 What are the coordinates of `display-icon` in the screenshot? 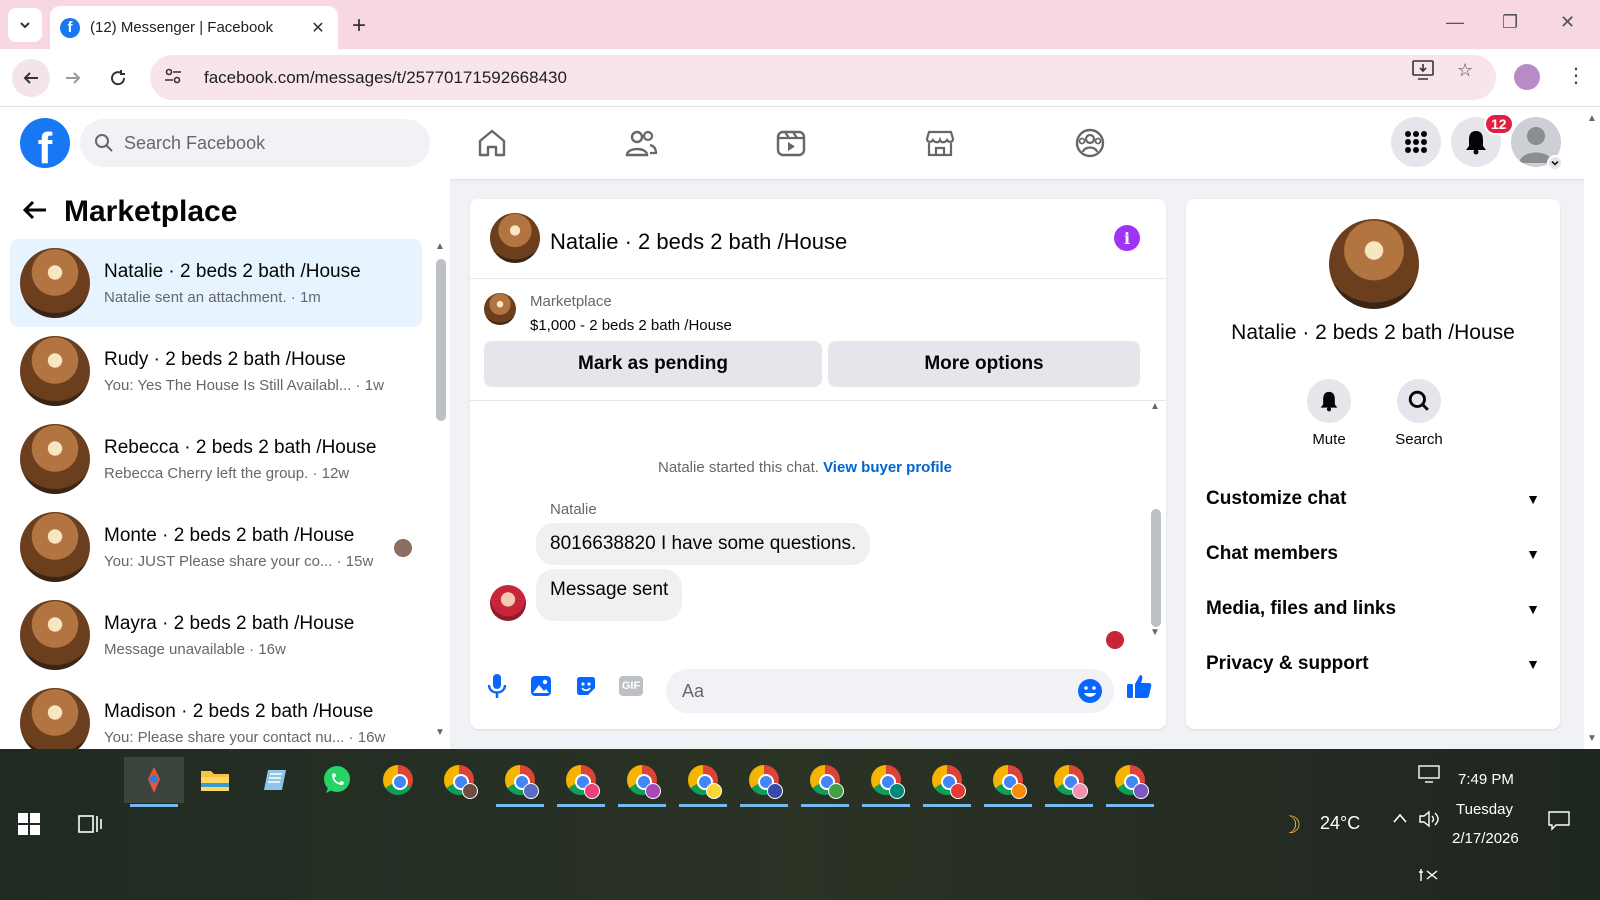 It's located at (1429, 776).